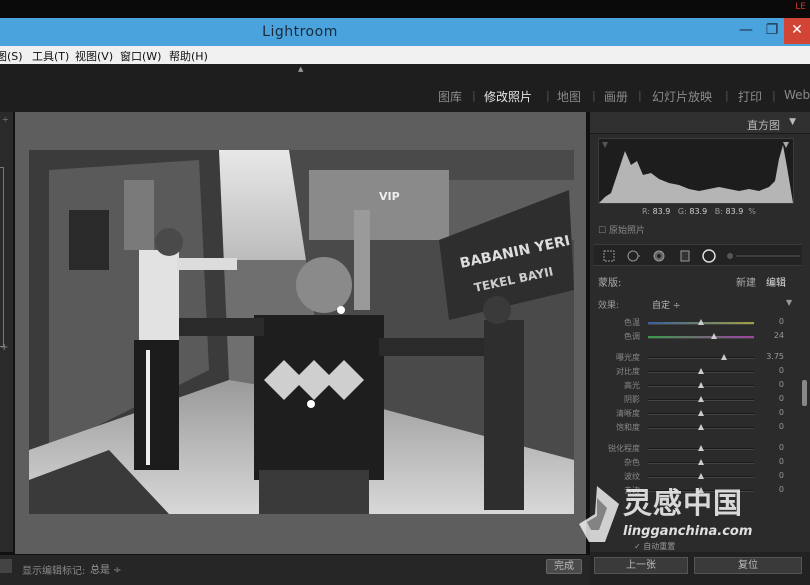 Image resolution: width=810 pixels, height=585 pixels. What do you see at coordinates (776, 281) in the screenshot?
I see `mask-edit-button: 编辑` at bounding box center [776, 281].